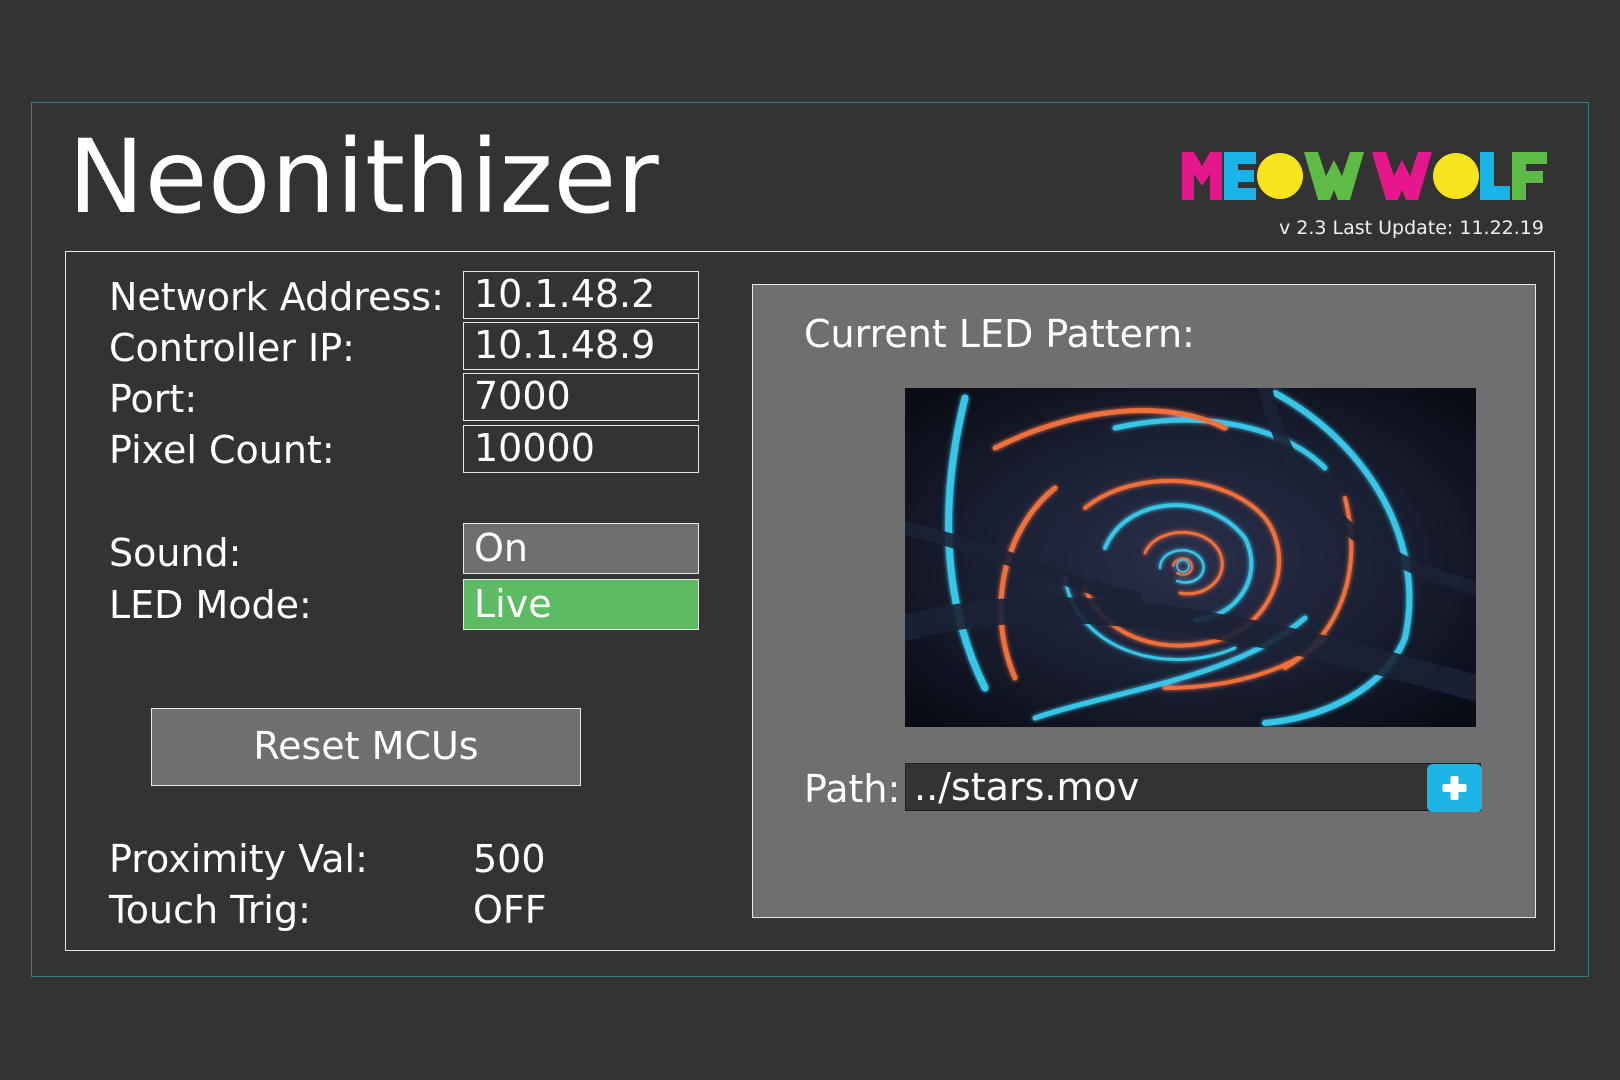 This screenshot has width=1620, height=1080. I want to click on reset-mcus-button: Reset MCUs, so click(366, 747).